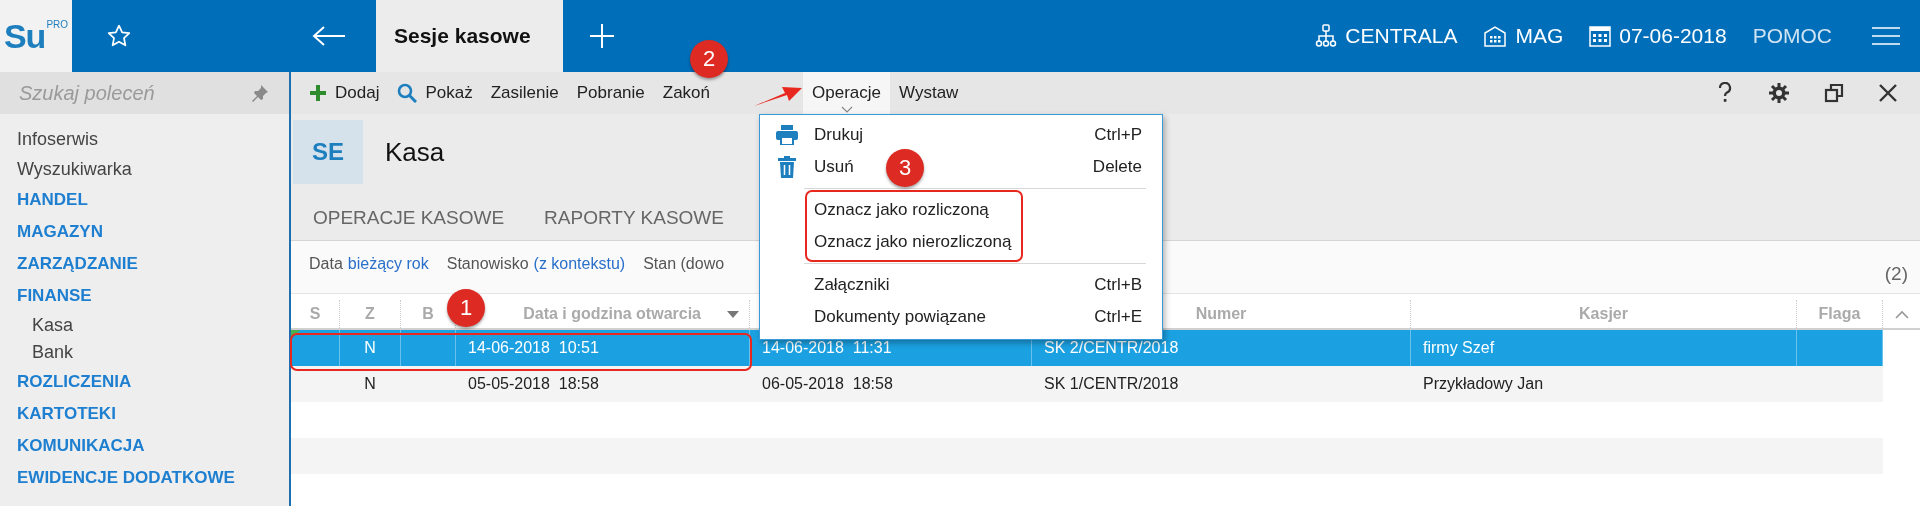  What do you see at coordinates (1896, 274) in the screenshot?
I see `record-count: (2)` at bounding box center [1896, 274].